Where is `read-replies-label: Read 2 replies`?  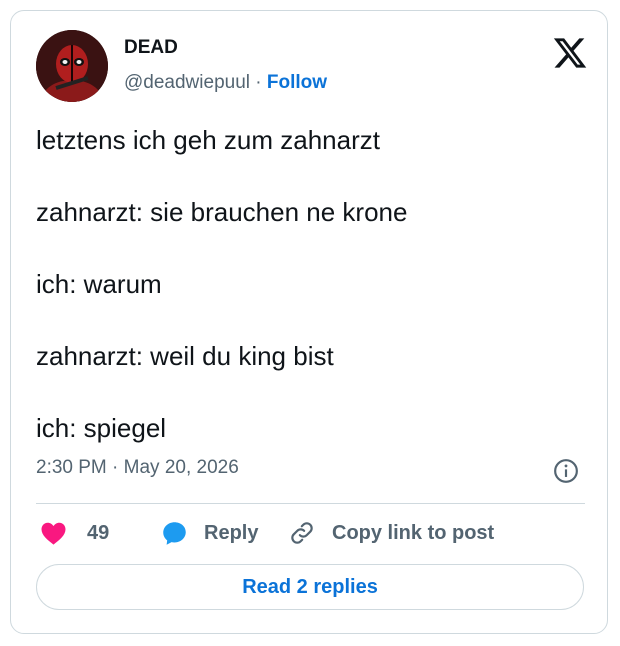
read-replies-label: Read 2 replies is located at coordinates (310, 586).